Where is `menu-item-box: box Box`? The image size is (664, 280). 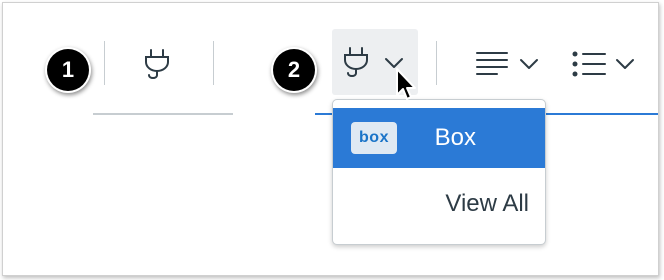 menu-item-box: box Box is located at coordinates (439, 138).